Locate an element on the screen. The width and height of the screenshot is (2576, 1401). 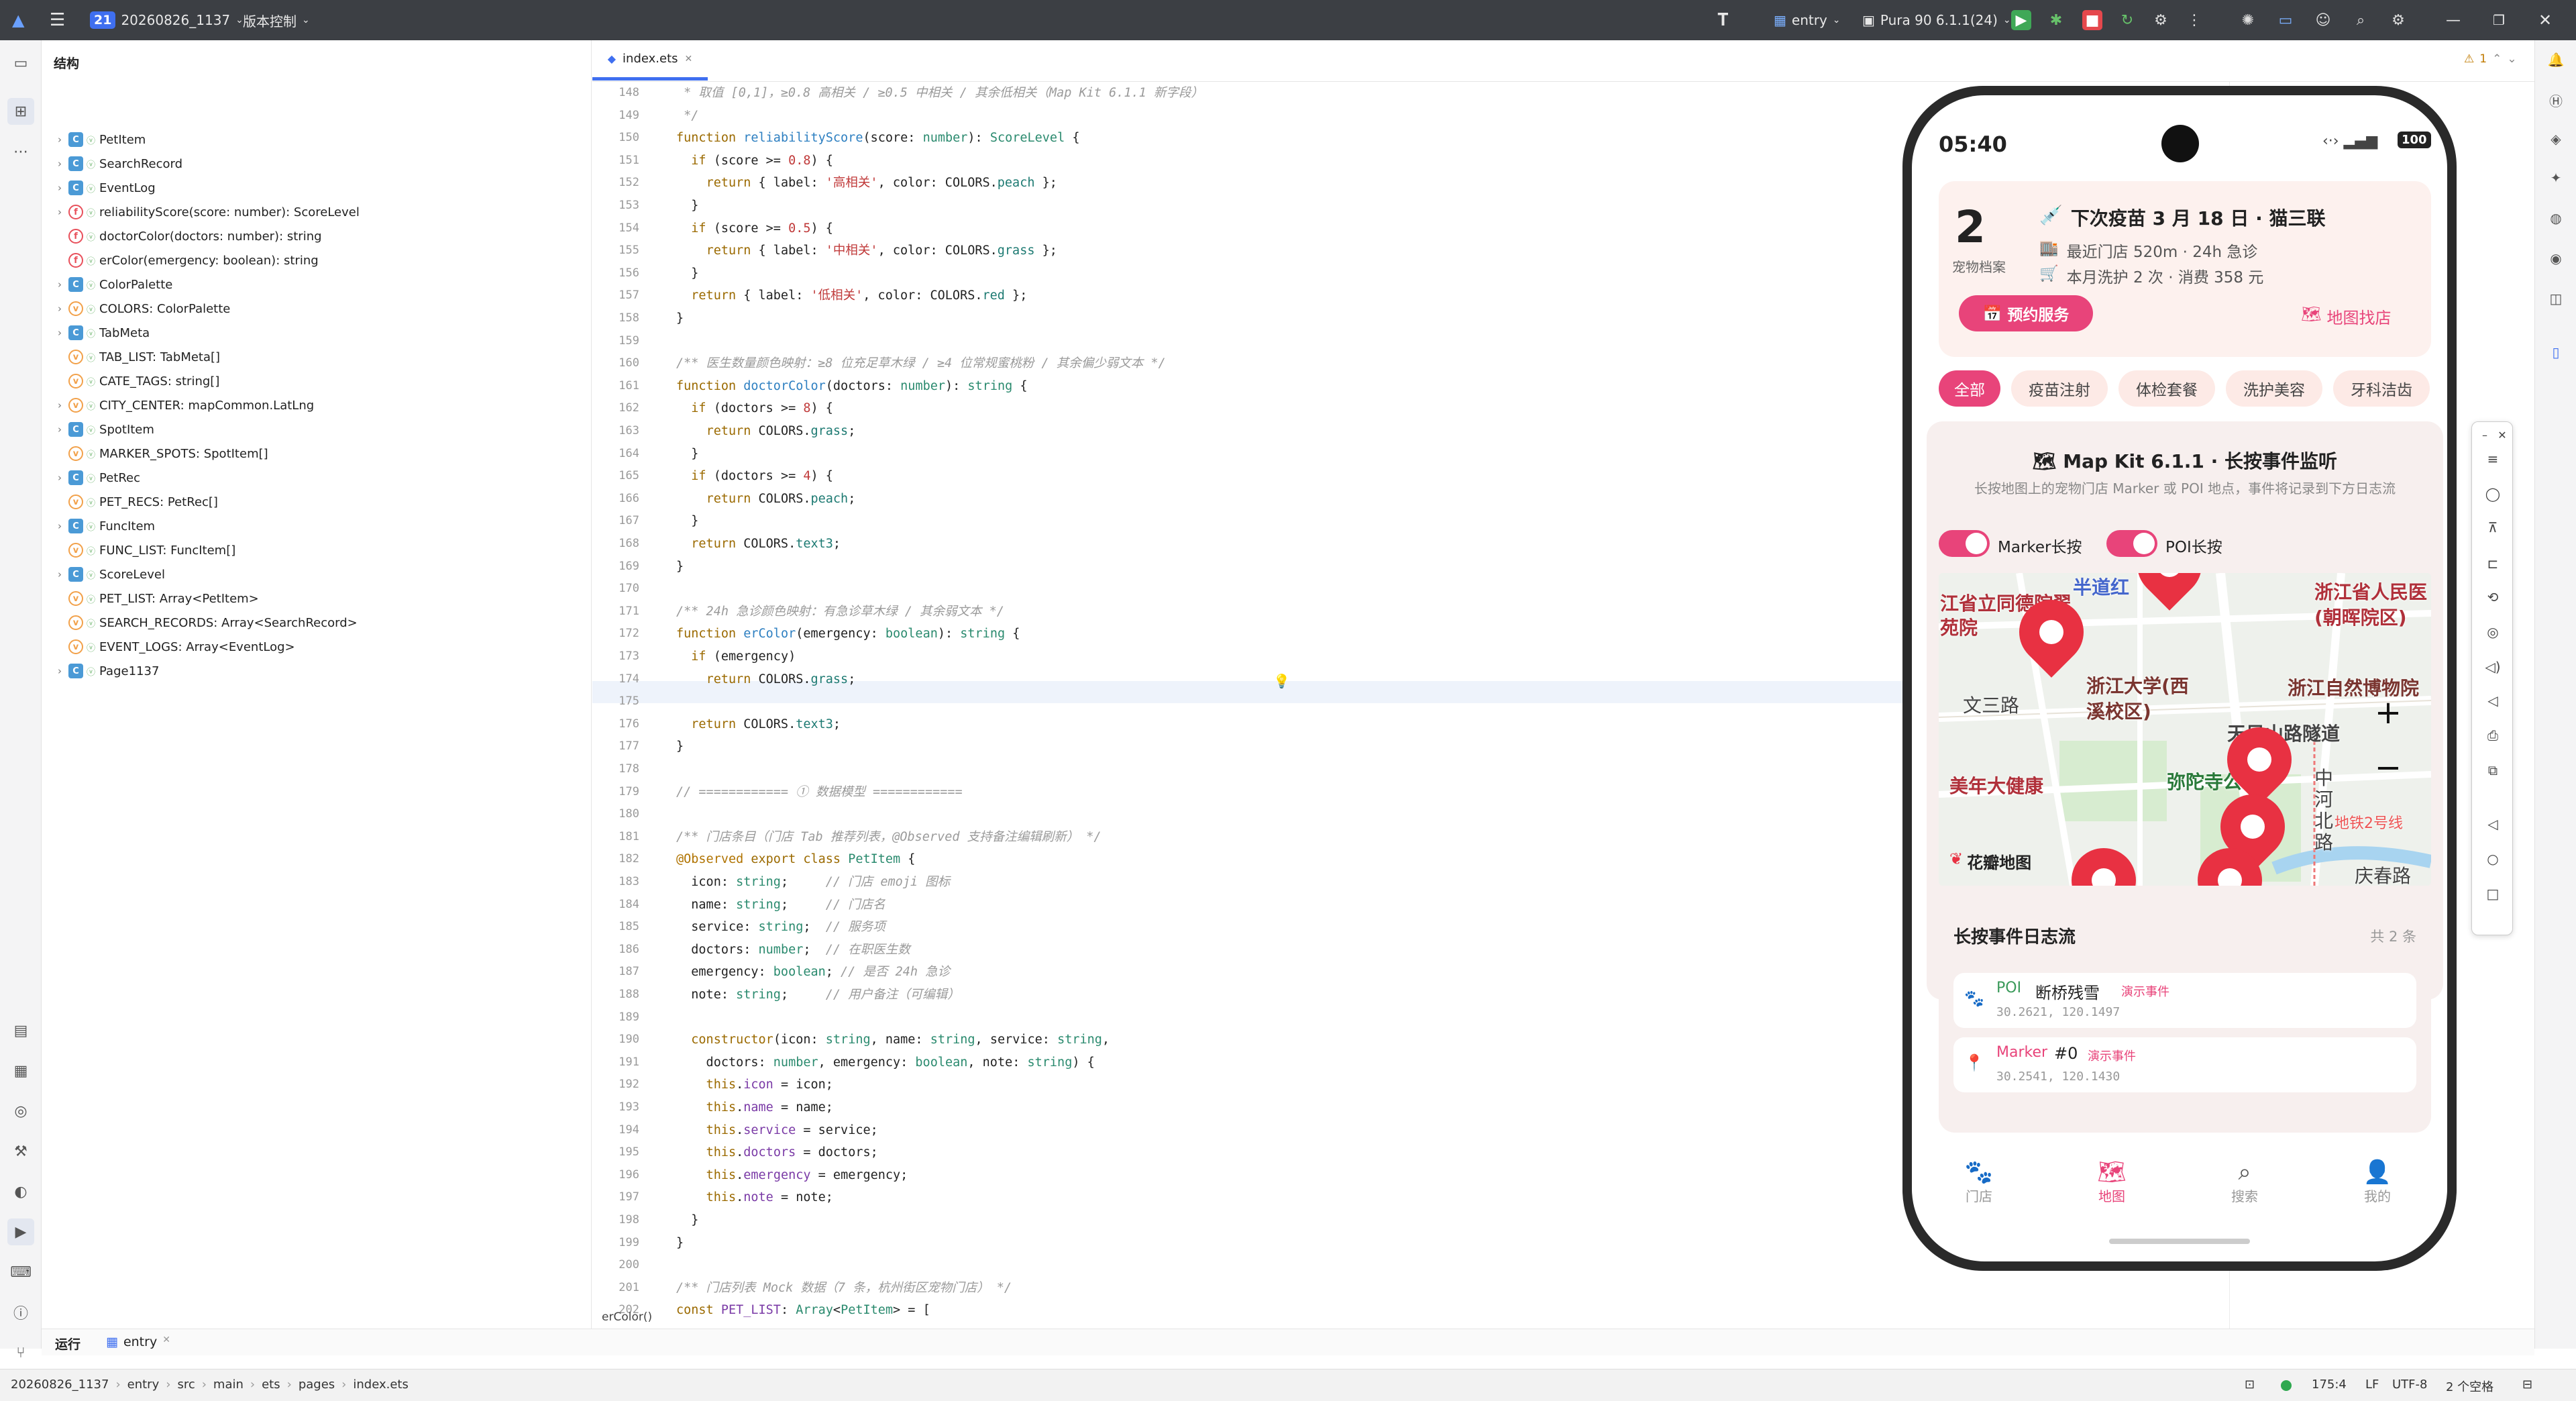
recents-icon: □ is located at coordinates (2493, 894).